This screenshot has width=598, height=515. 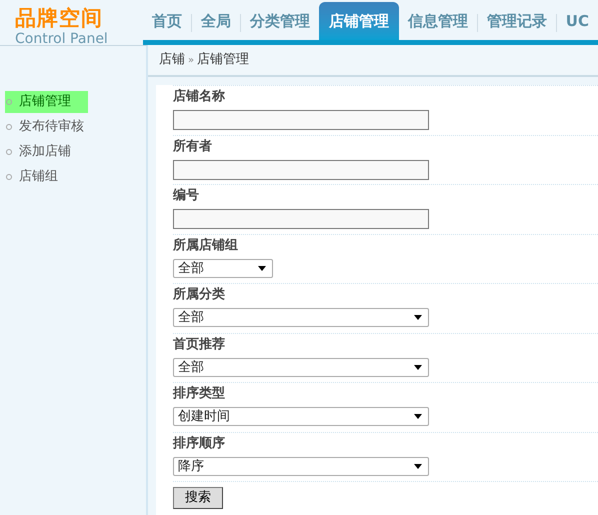 What do you see at coordinates (223, 60) in the screenshot?
I see `breadcrumb-current: 店铺管理` at bounding box center [223, 60].